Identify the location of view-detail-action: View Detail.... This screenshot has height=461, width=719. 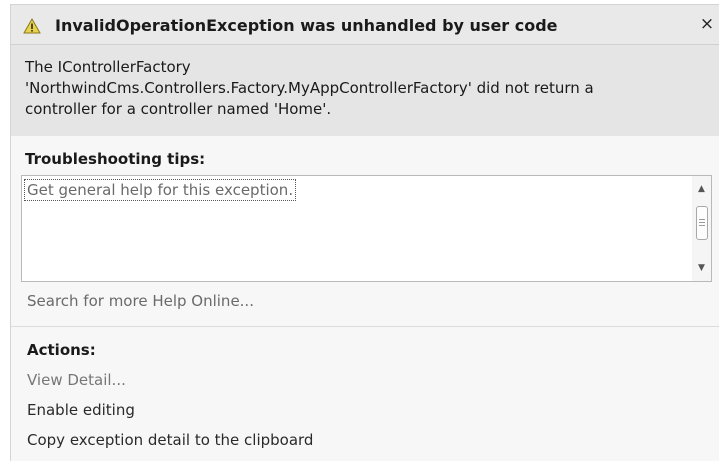
(76, 380).